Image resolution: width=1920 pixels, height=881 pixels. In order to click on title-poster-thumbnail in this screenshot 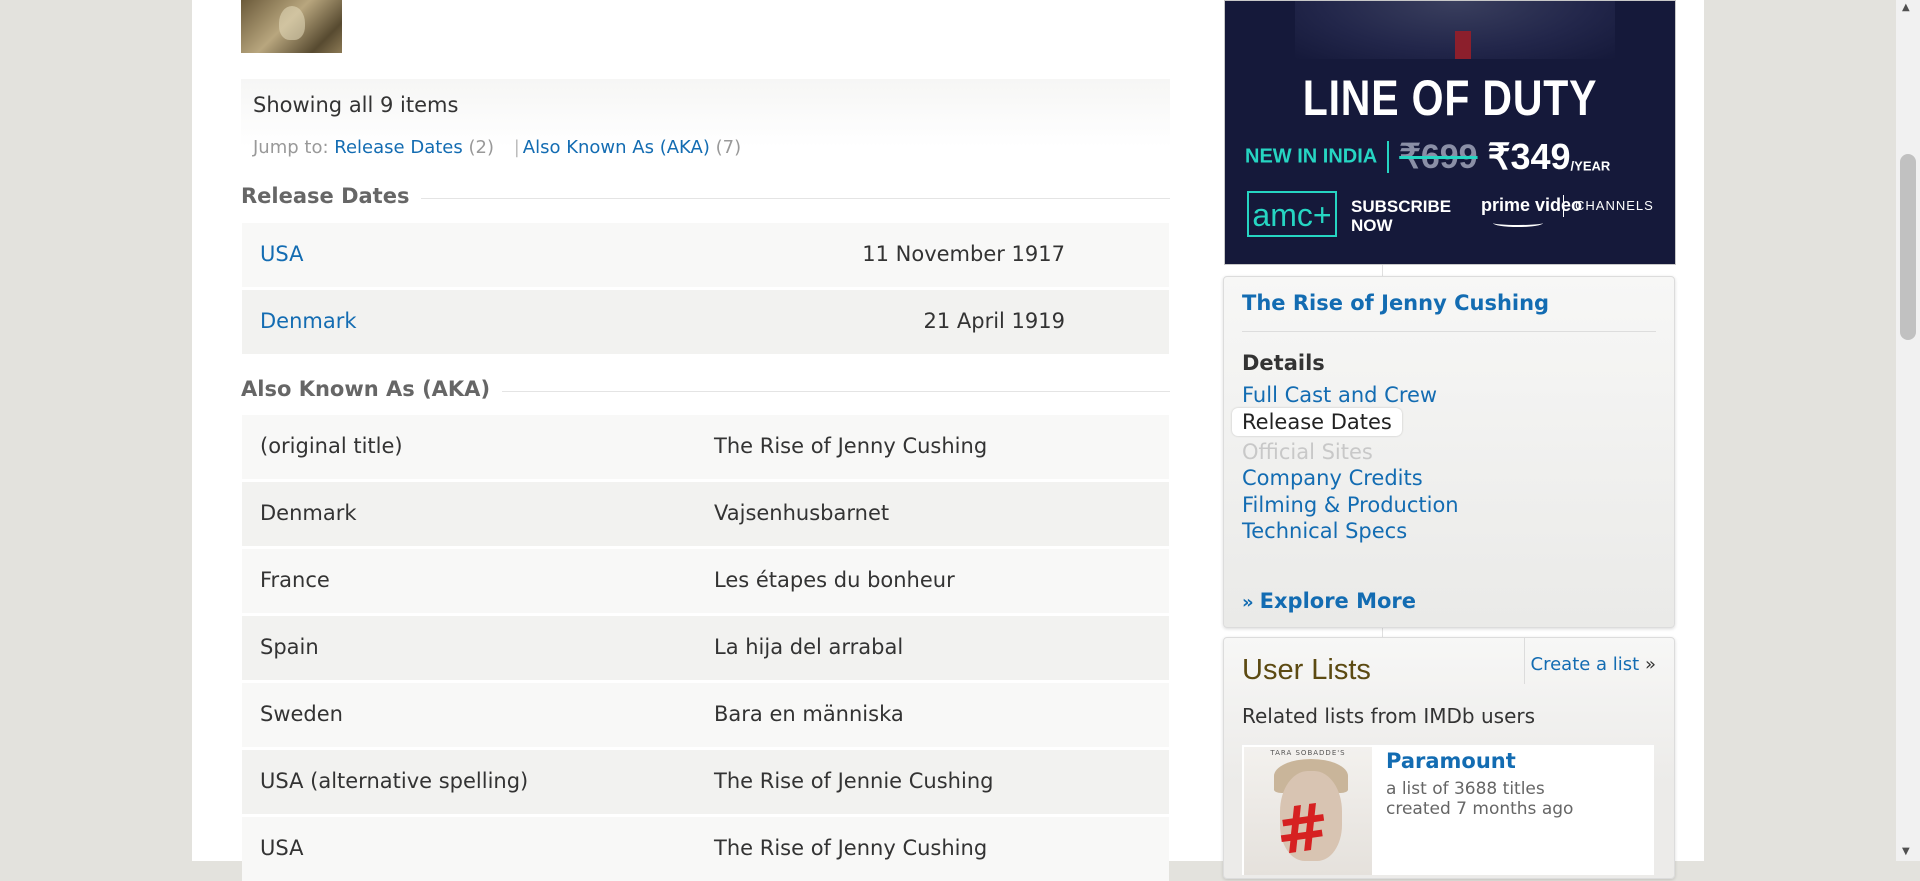, I will do `click(291, 26)`.